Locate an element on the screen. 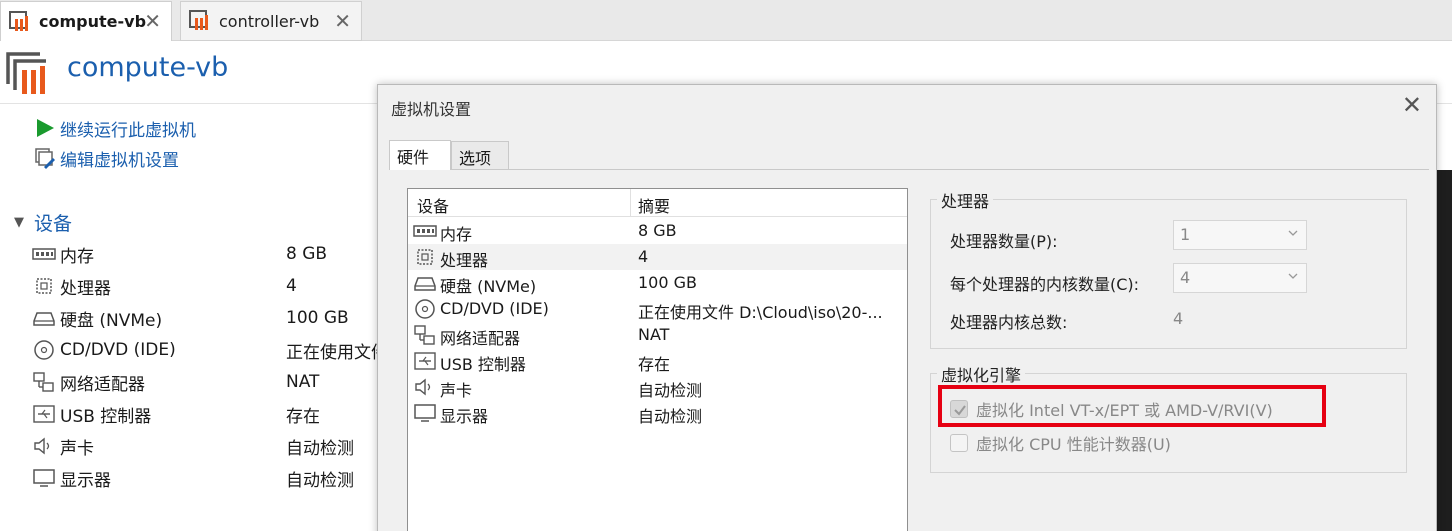 This screenshot has height=531, width=1452. dialog-title: 虚拟机设置 is located at coordinates (431, 109).